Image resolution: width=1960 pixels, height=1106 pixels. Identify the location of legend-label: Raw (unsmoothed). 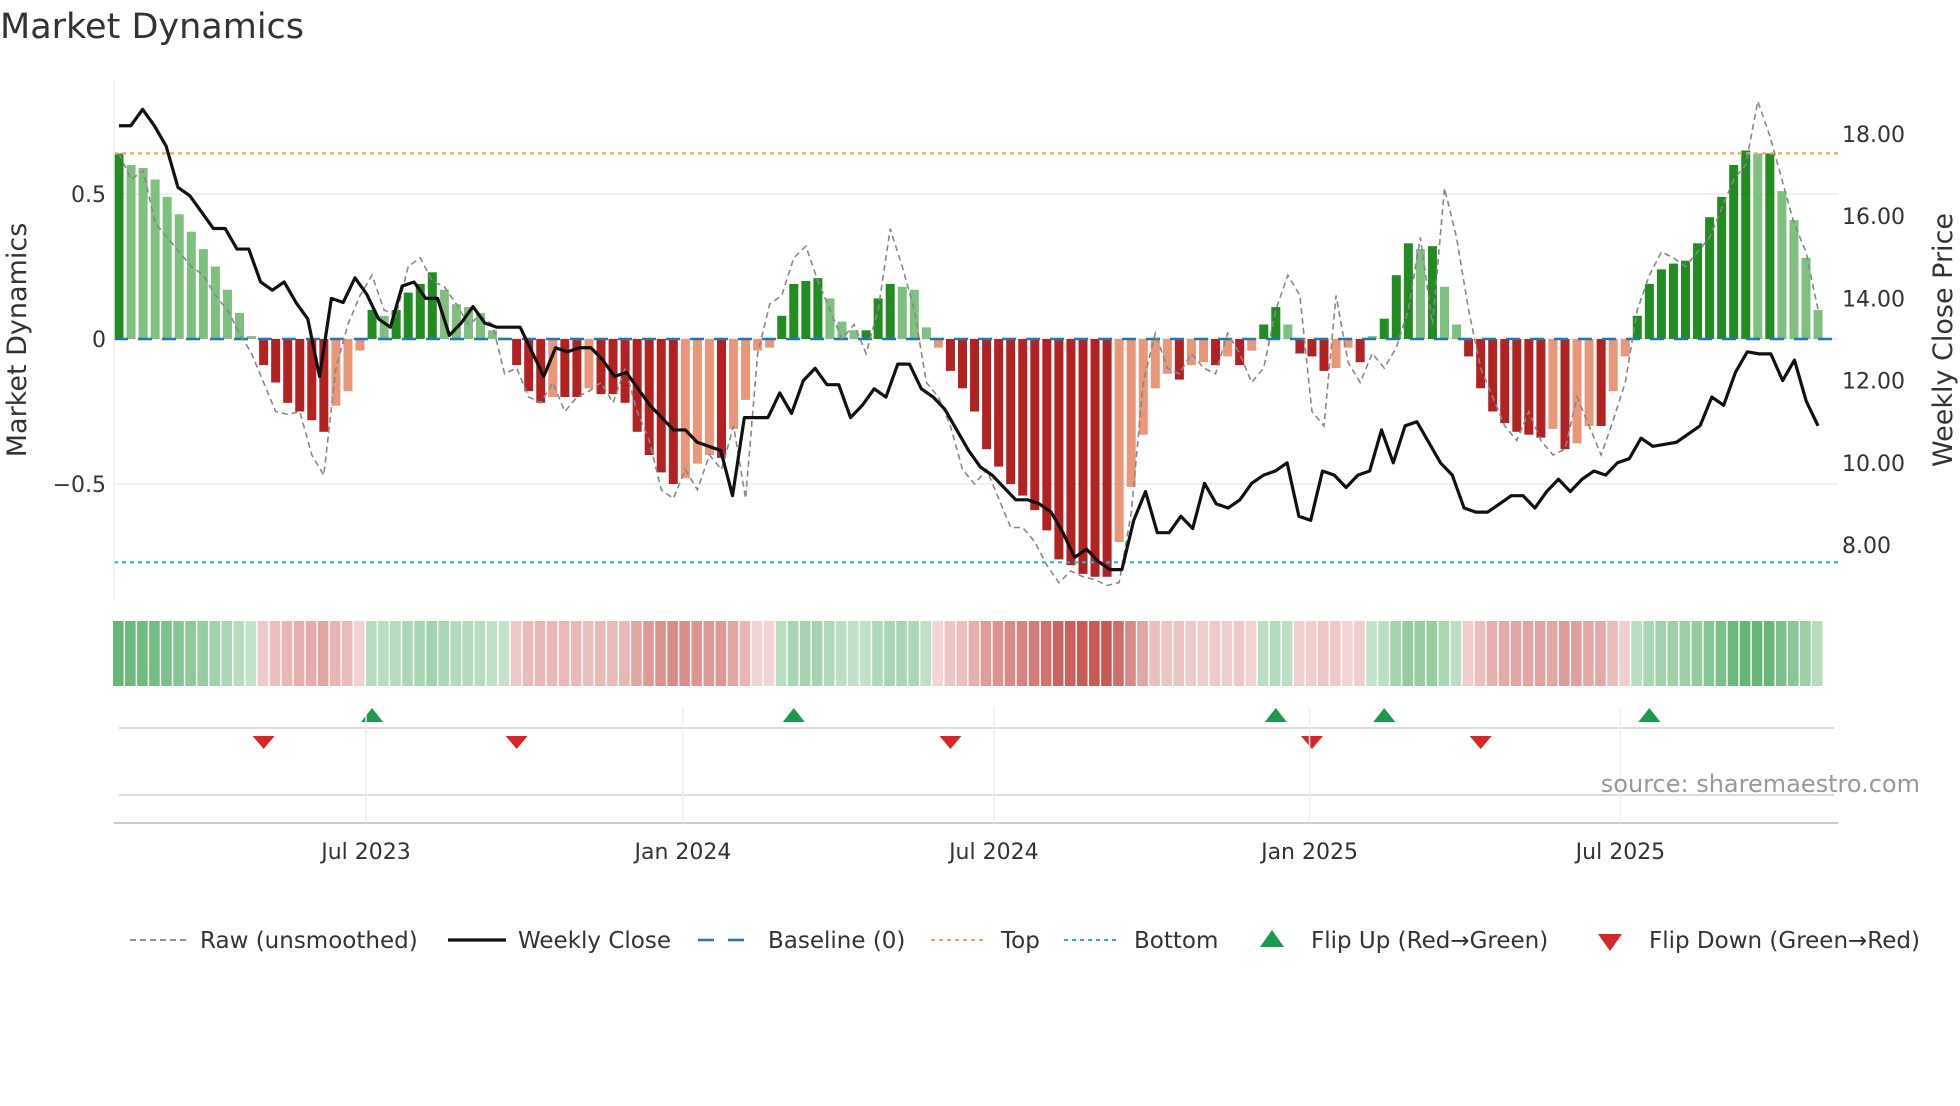
(309, 941).